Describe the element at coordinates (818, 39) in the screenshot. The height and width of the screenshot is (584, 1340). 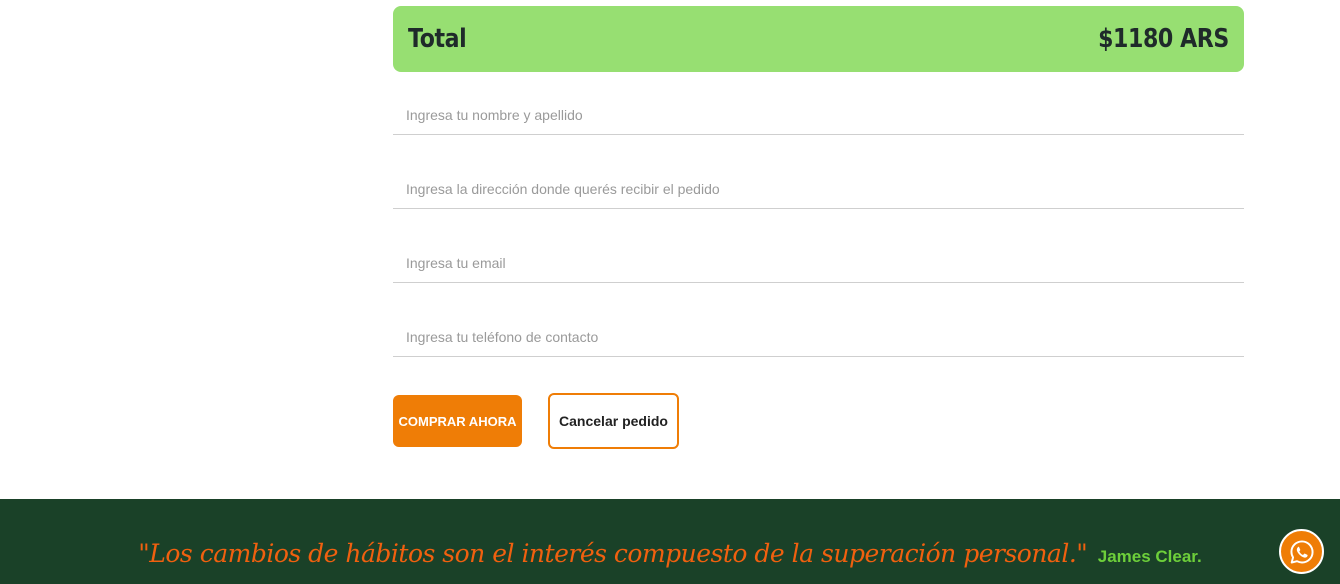
I see `order-total-bar: Total $1180 ARS` at that location.